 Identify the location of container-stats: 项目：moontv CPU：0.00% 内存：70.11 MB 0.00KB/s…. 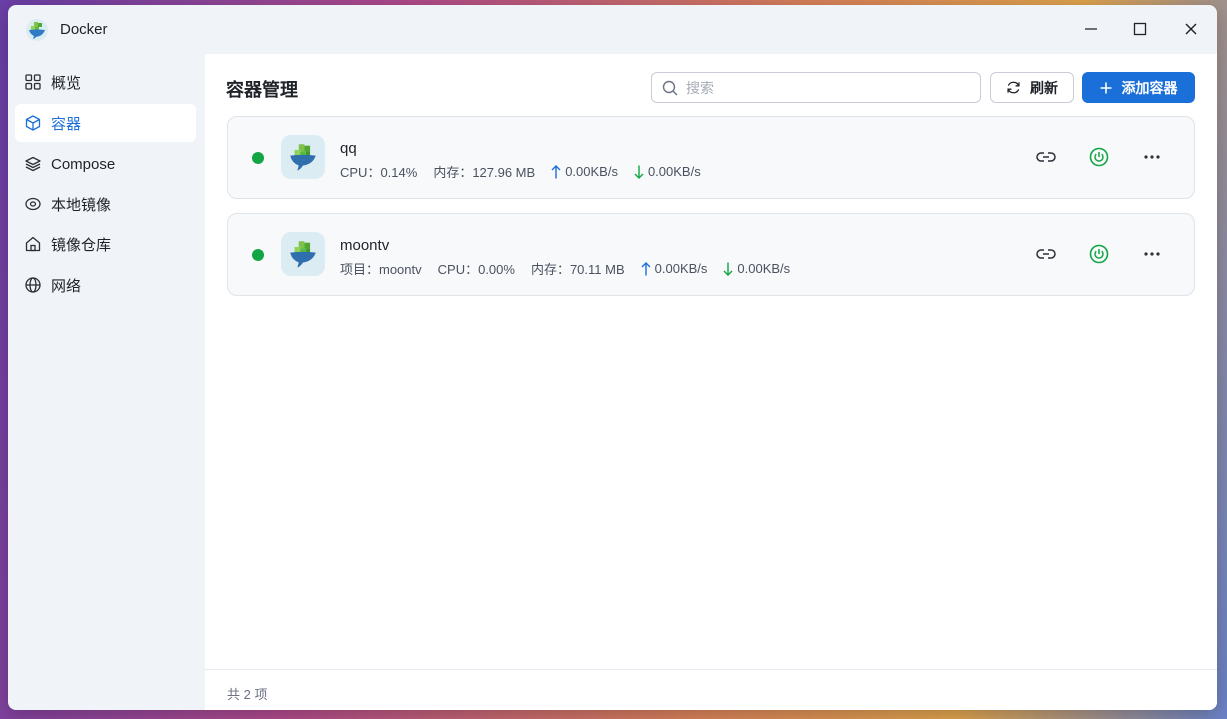
(565, 268).